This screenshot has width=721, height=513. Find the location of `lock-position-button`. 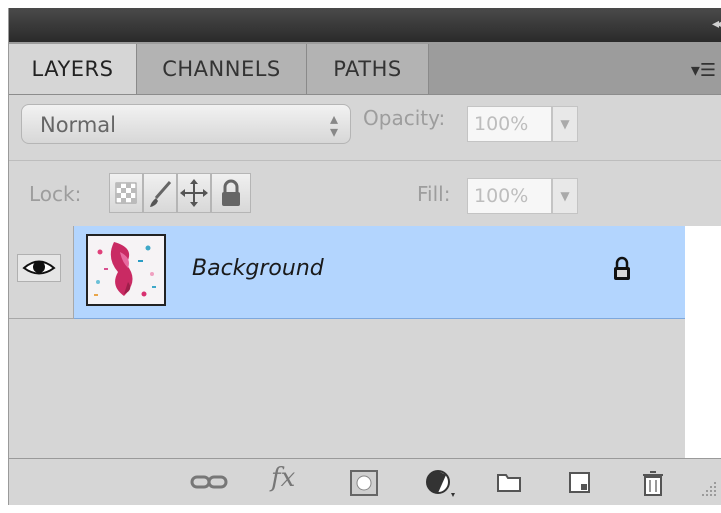

lock-position-button is located at coordinates (194, 193).